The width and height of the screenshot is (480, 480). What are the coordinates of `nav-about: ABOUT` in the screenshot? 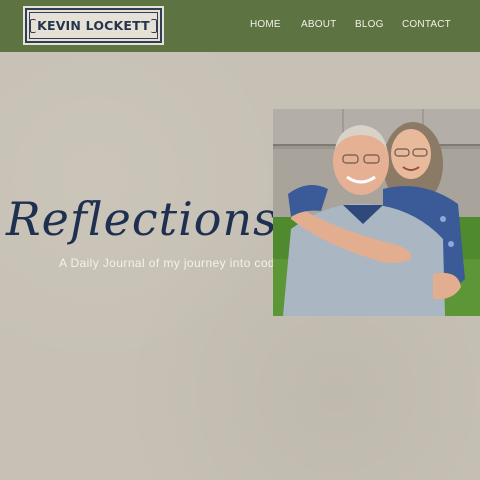 It's located at (318, 24).